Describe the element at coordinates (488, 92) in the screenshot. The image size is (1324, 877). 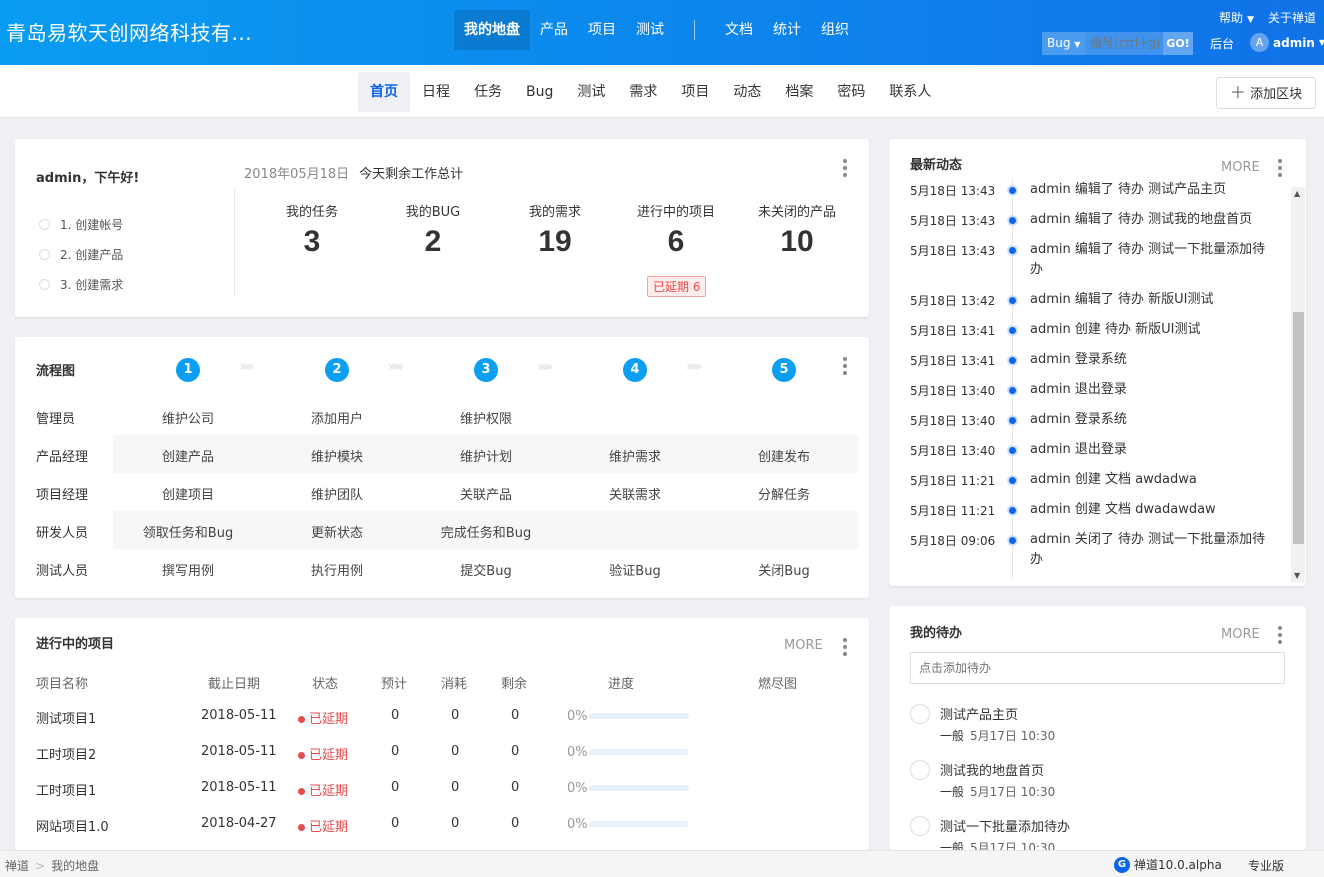
I see `subnav-task: 任务` at that location.